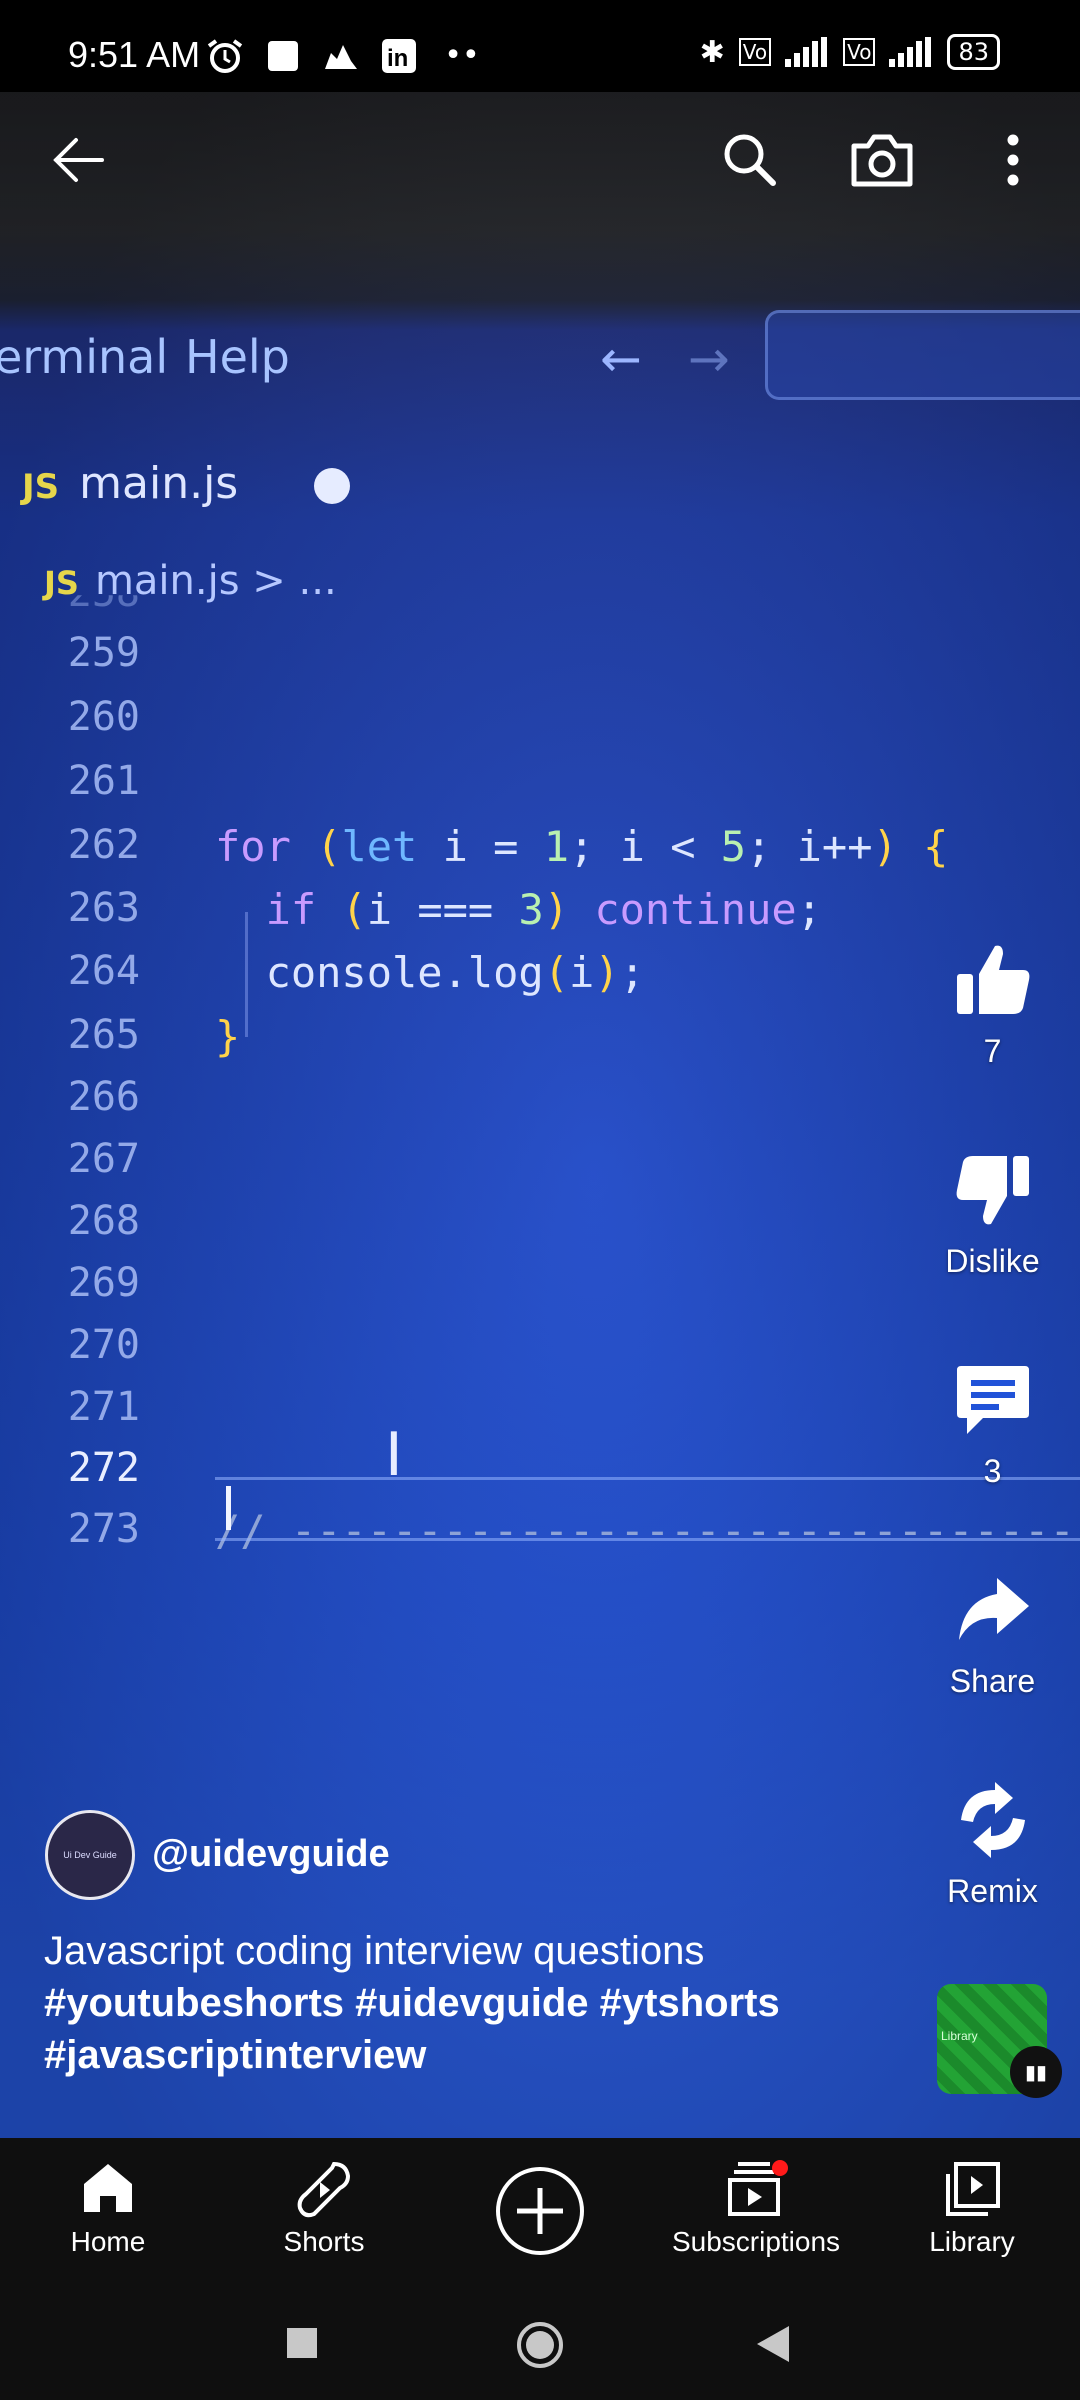 This screenshot has width=1080, height=2400. I want to click on editor-search-box, so click(922, 355).